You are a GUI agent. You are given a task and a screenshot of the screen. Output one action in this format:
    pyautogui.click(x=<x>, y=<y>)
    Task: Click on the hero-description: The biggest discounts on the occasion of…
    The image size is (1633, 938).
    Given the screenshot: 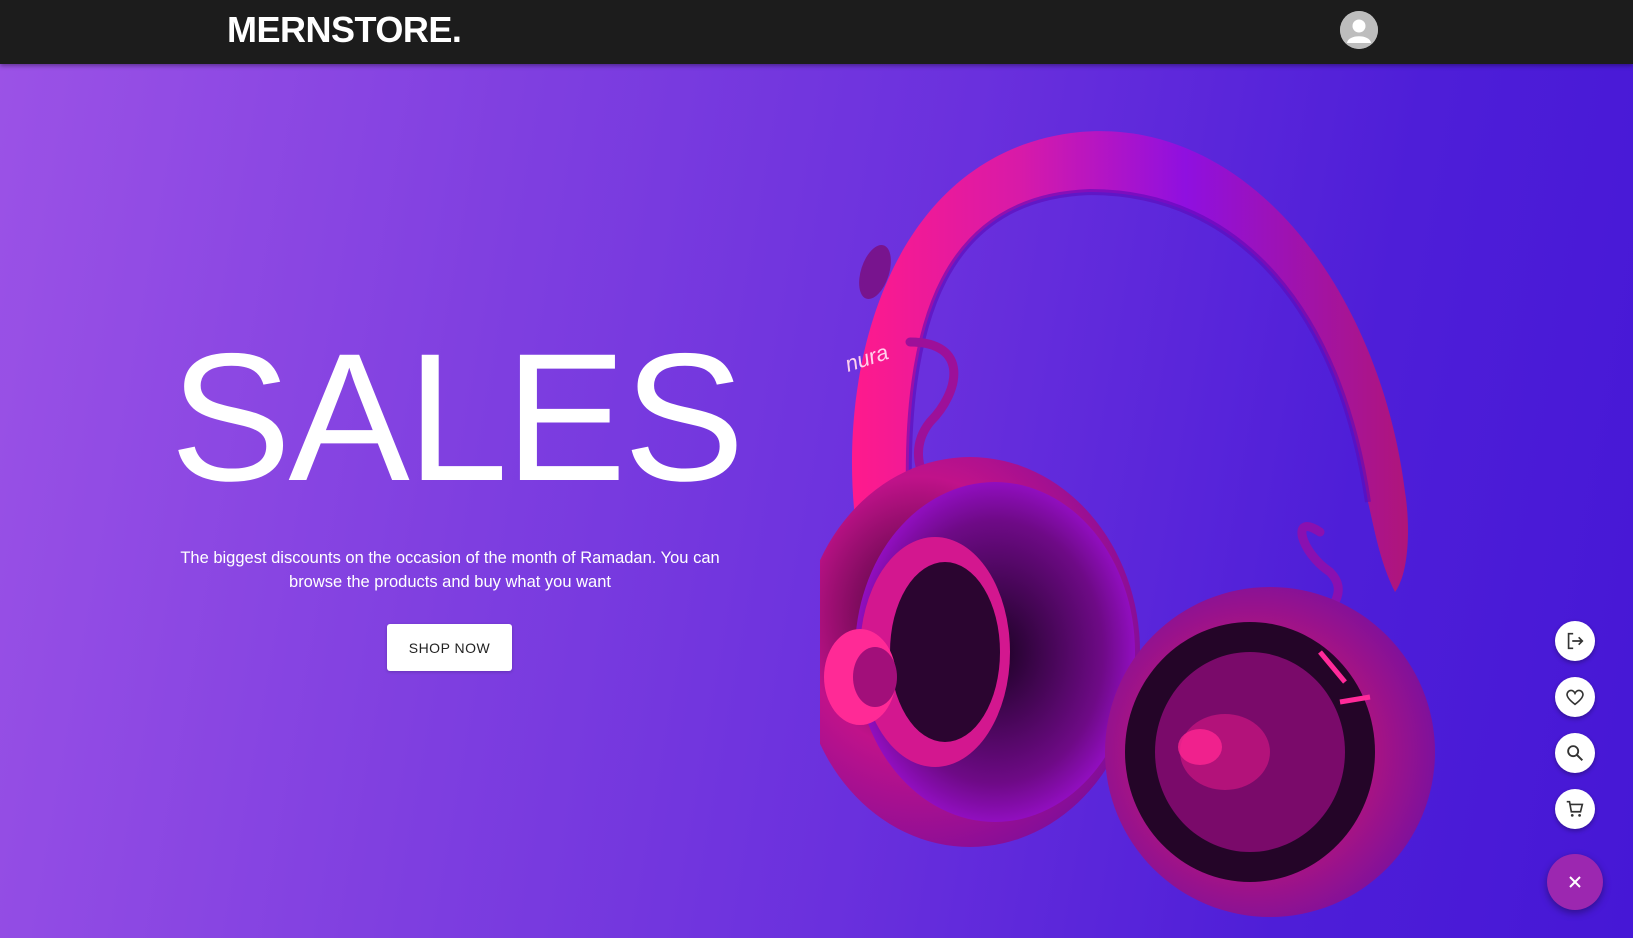 What is the action you would take?
    pyautogui.click(x=450, y=570)
    